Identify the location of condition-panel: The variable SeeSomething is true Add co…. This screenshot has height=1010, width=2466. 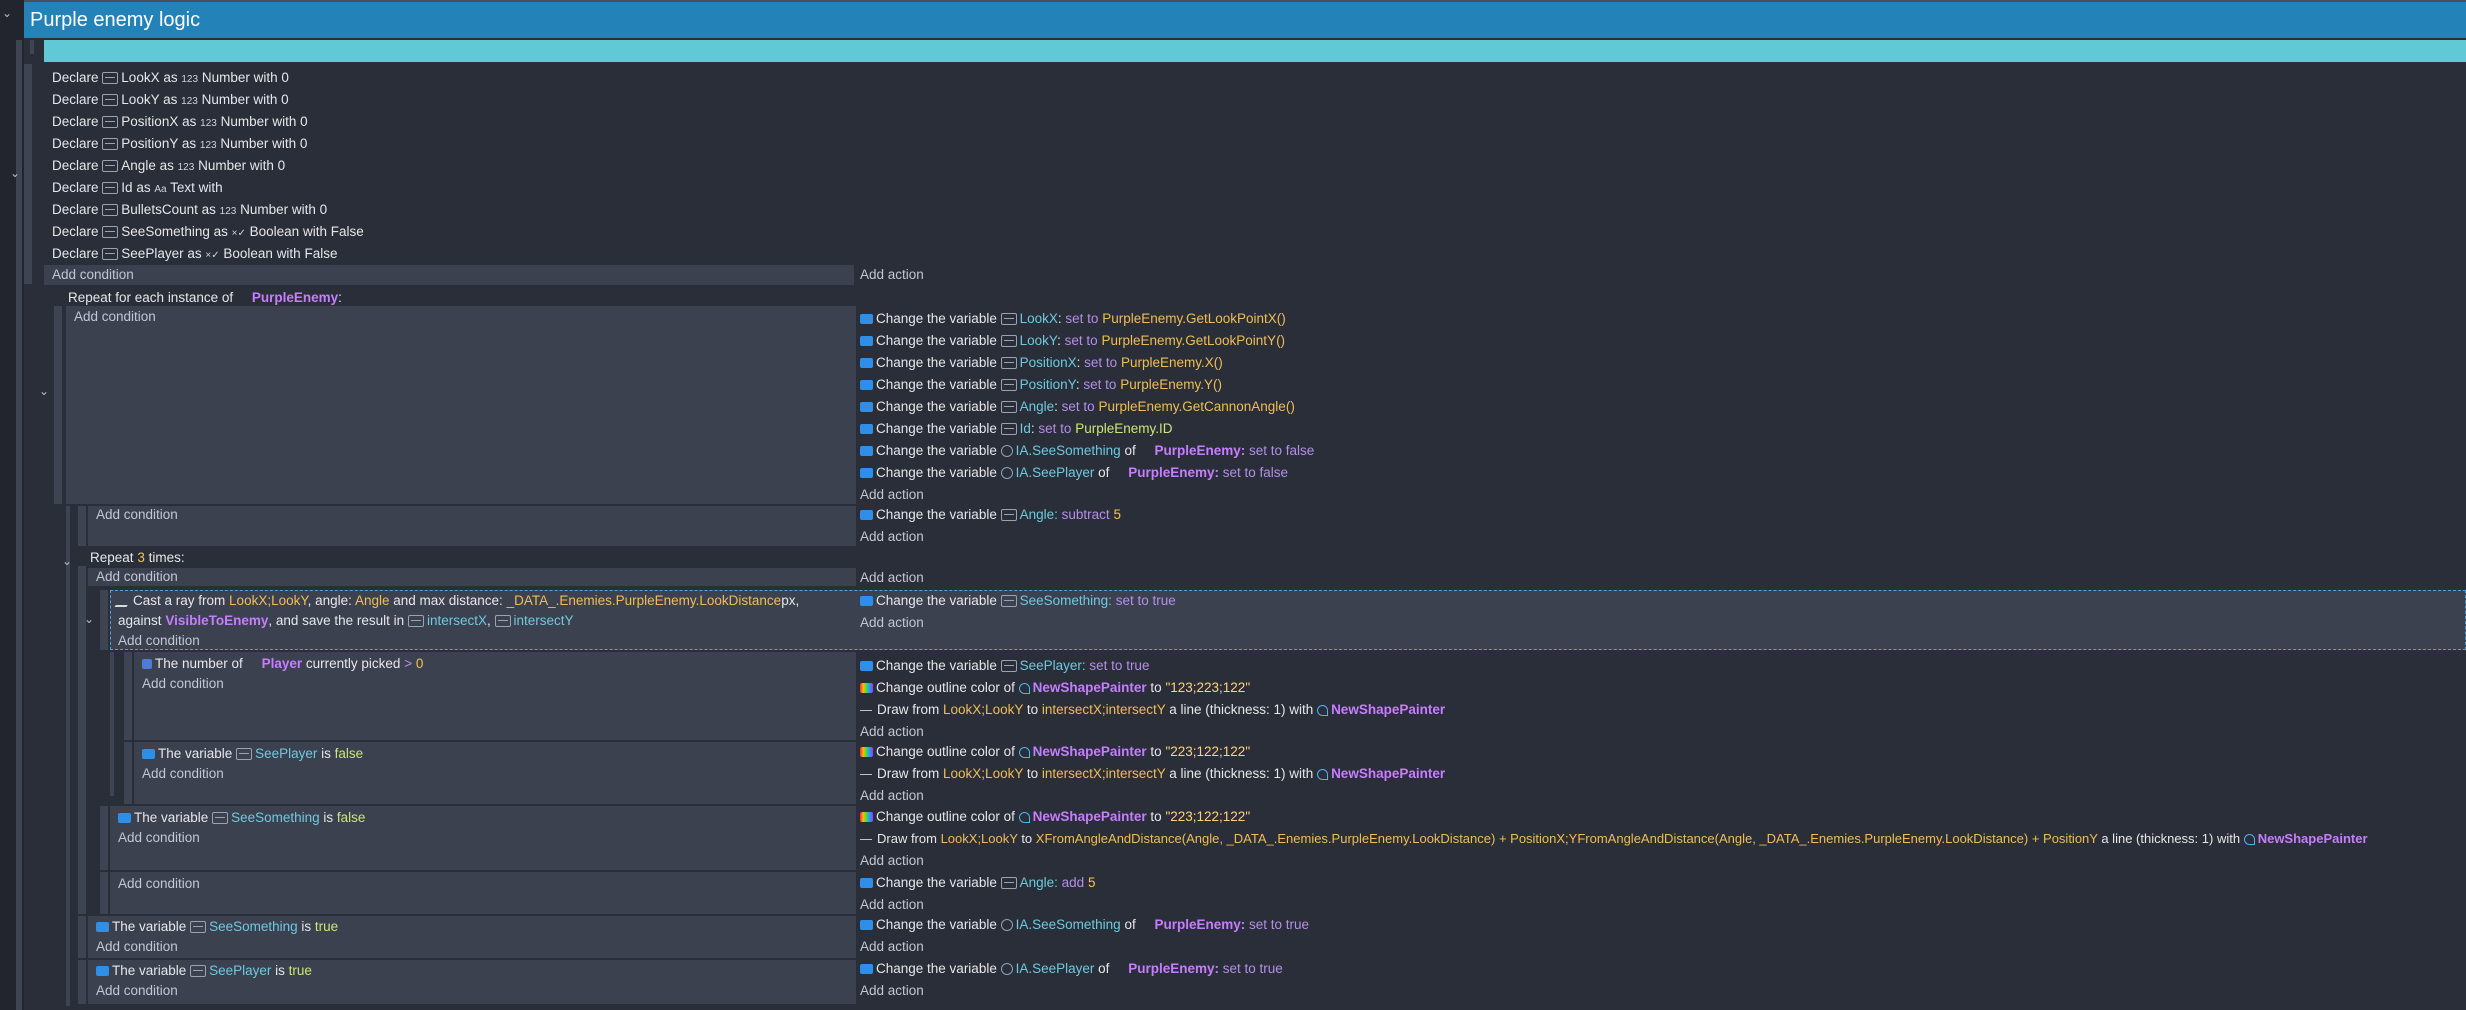
(472, 937).